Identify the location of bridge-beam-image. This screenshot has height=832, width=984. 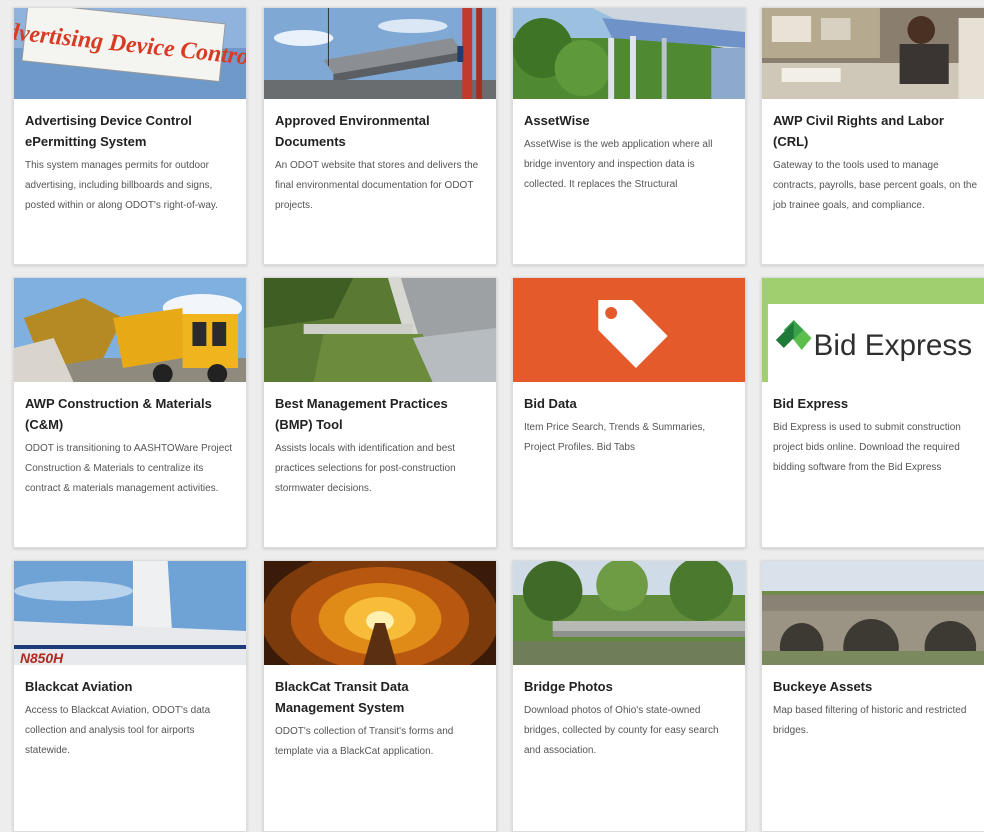
(380, 53).